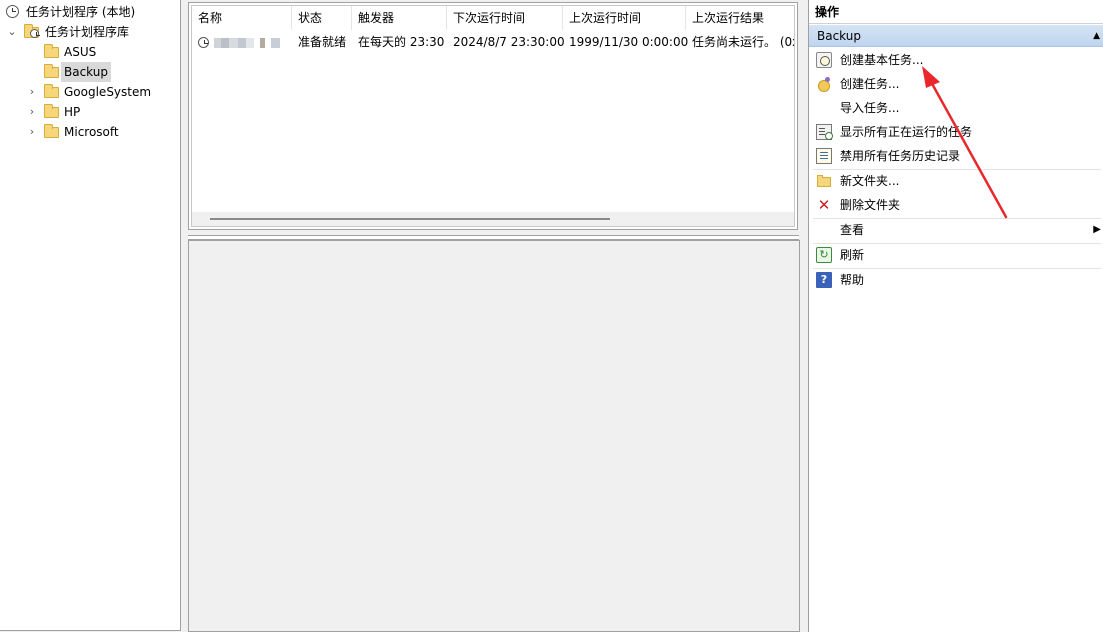  Describe the element at coordinates (401, 42) in the screenshot. I see `task-trigger-cell: 在每天的 23:30` at that location.